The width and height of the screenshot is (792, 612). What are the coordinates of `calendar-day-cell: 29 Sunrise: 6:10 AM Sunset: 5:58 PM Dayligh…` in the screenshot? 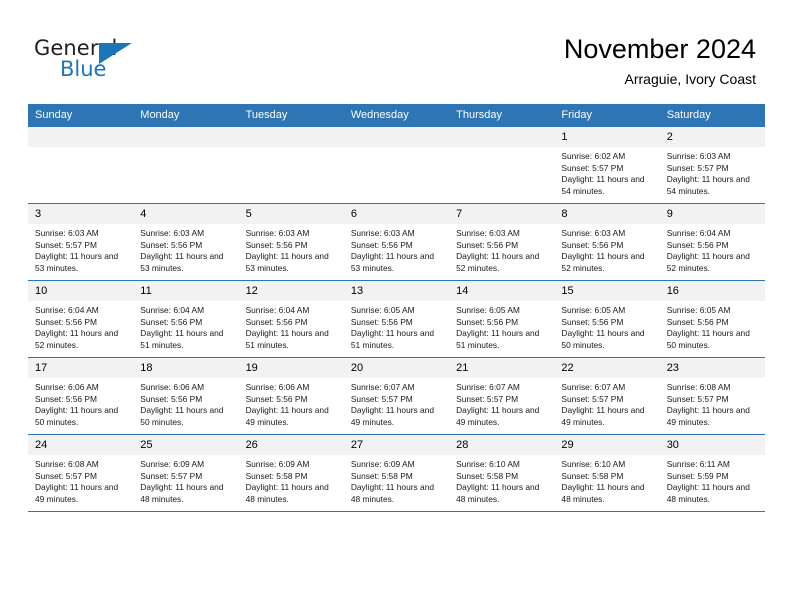 It's located at (607, 473).